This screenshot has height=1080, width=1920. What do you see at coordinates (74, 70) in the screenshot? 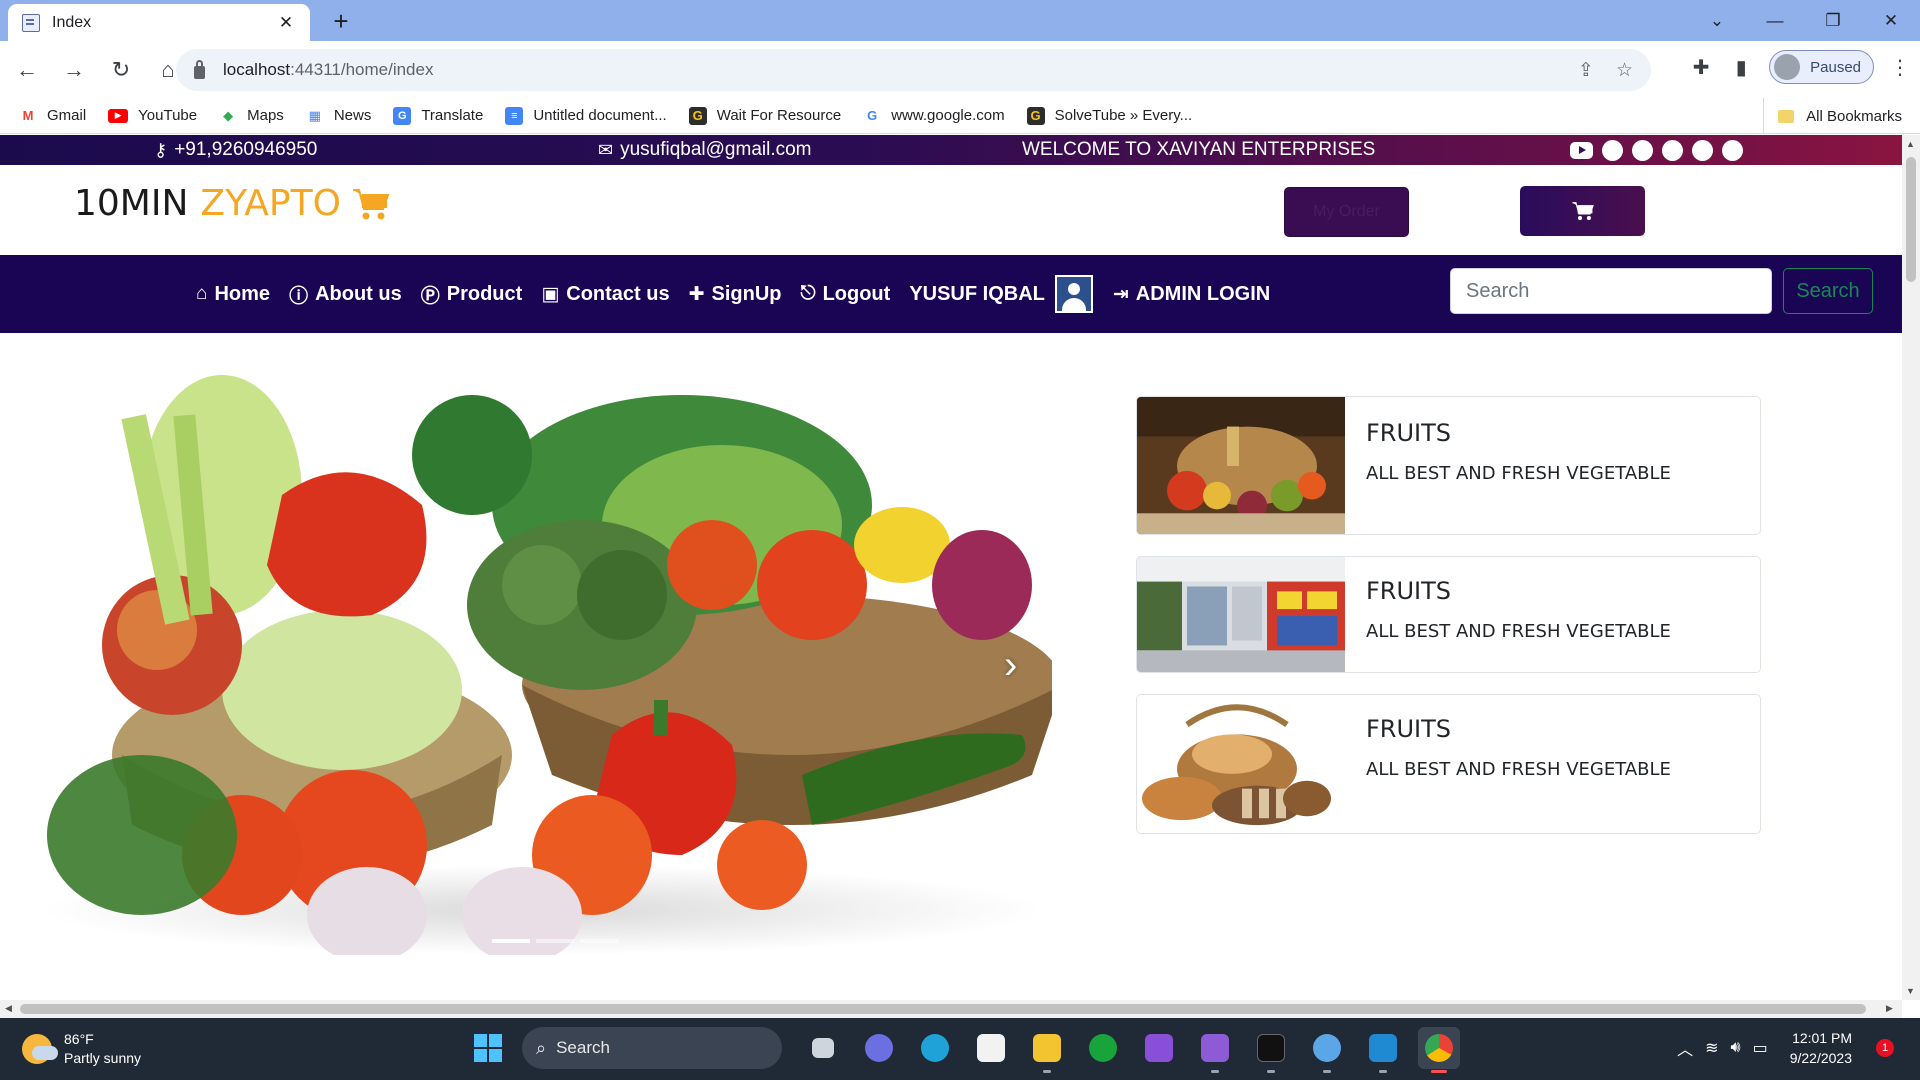
I see `forward-arrow-icon: →` at bounding box center [74, 70].